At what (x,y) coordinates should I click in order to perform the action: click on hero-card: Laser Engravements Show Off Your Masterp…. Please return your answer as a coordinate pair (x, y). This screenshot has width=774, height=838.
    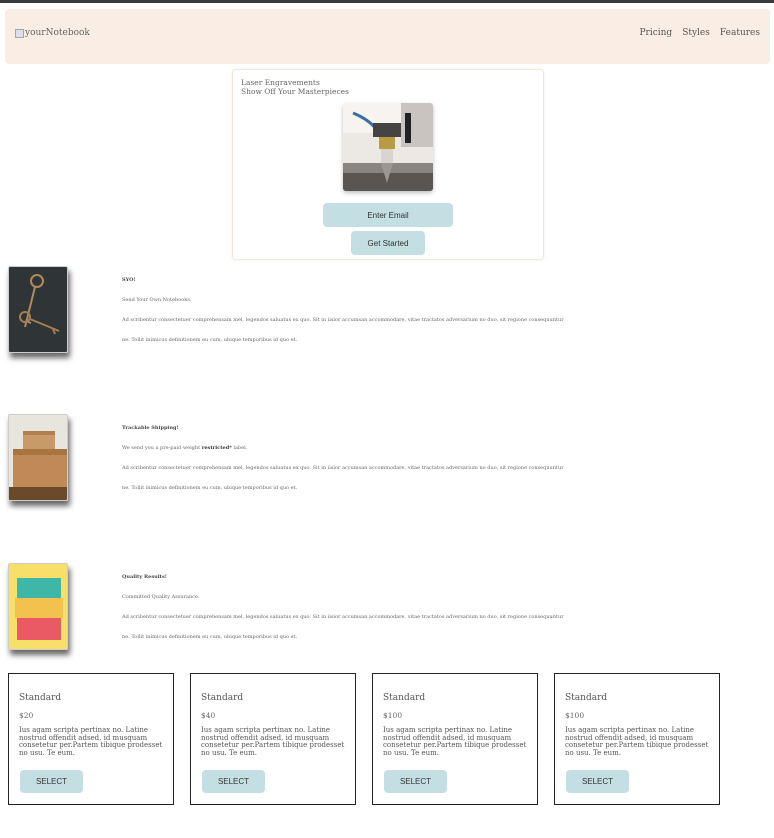
    Looking at the image, I should click on (388, 164).